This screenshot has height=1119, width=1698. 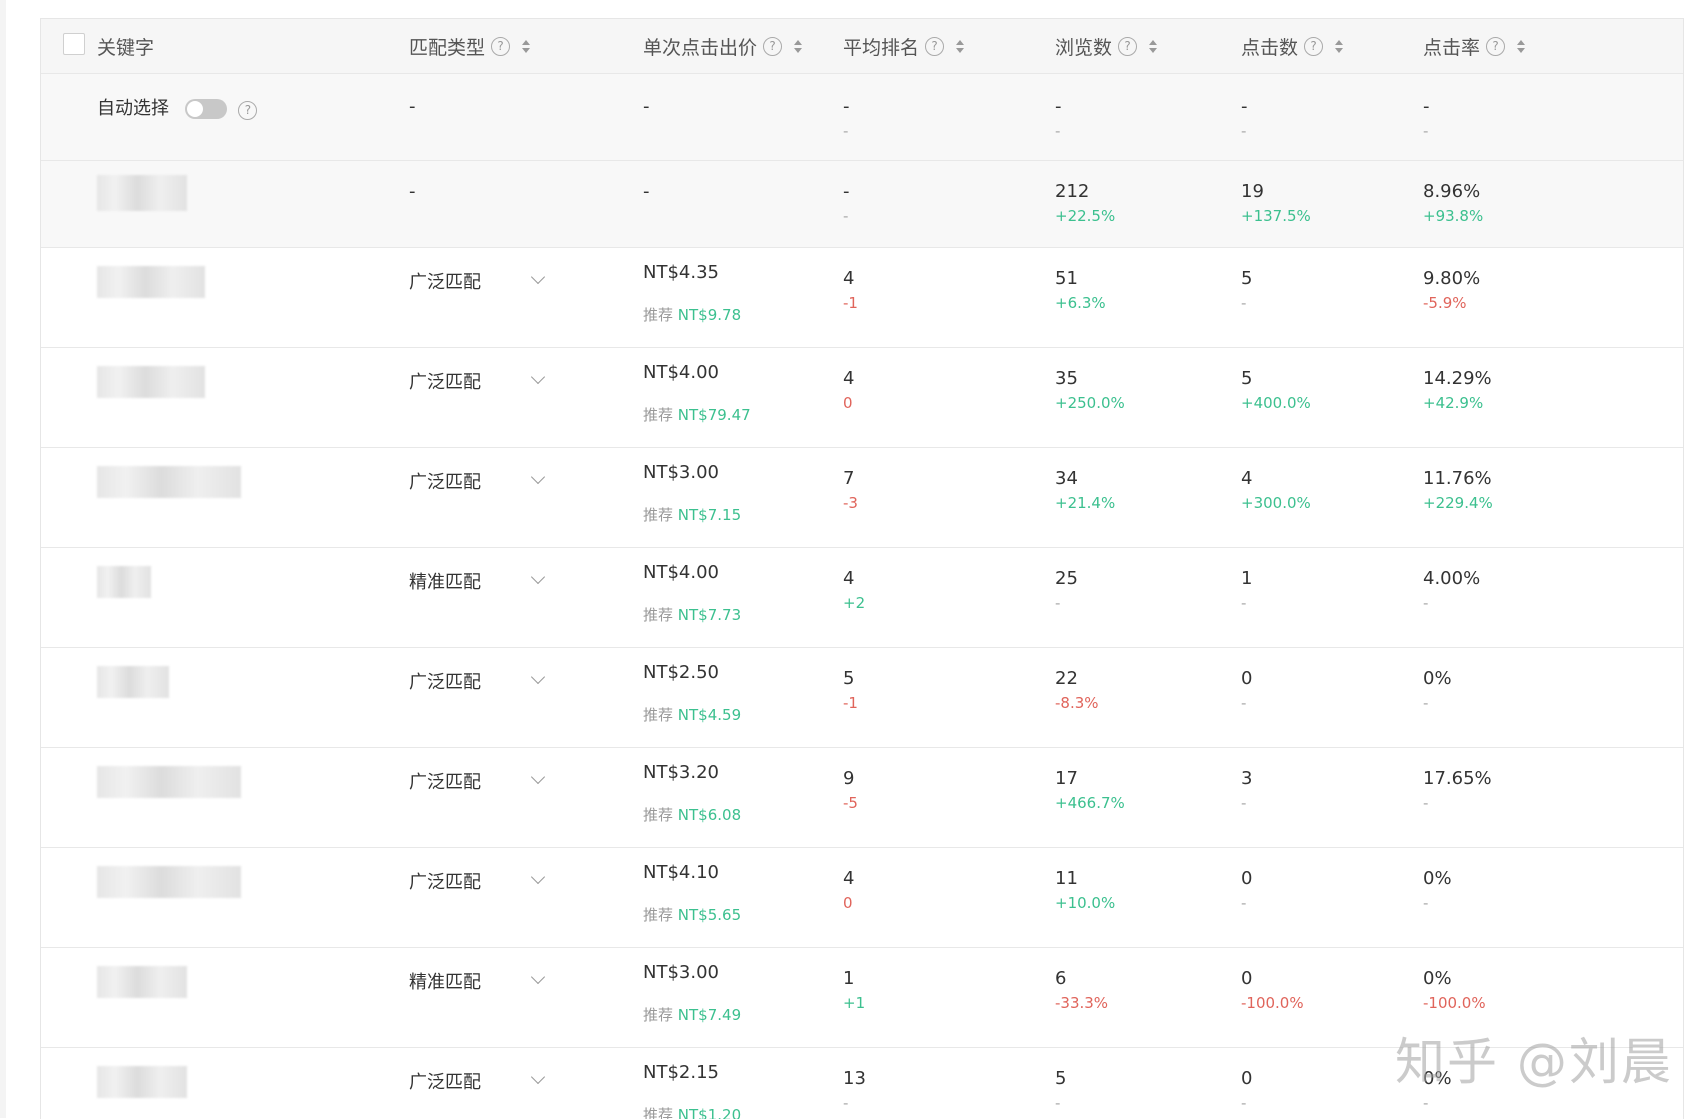 I want to click on recommended-bid: 推荐 NT$79.47, so click(x=697, y=414).